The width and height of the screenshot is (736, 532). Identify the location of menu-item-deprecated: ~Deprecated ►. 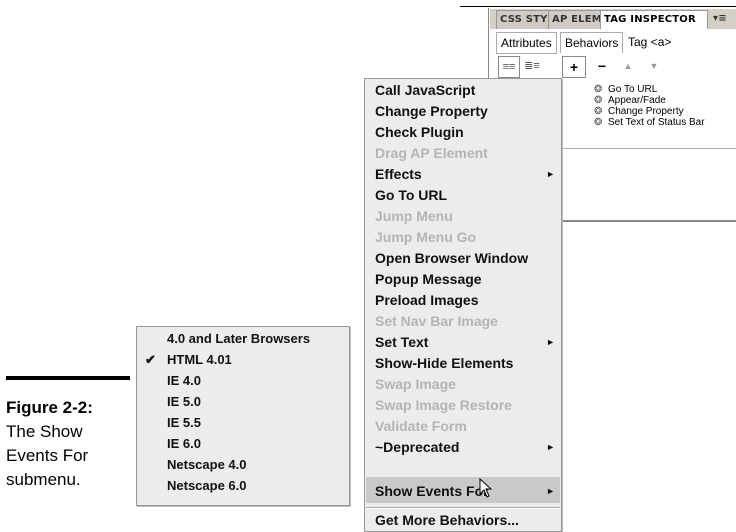
(465, 447).